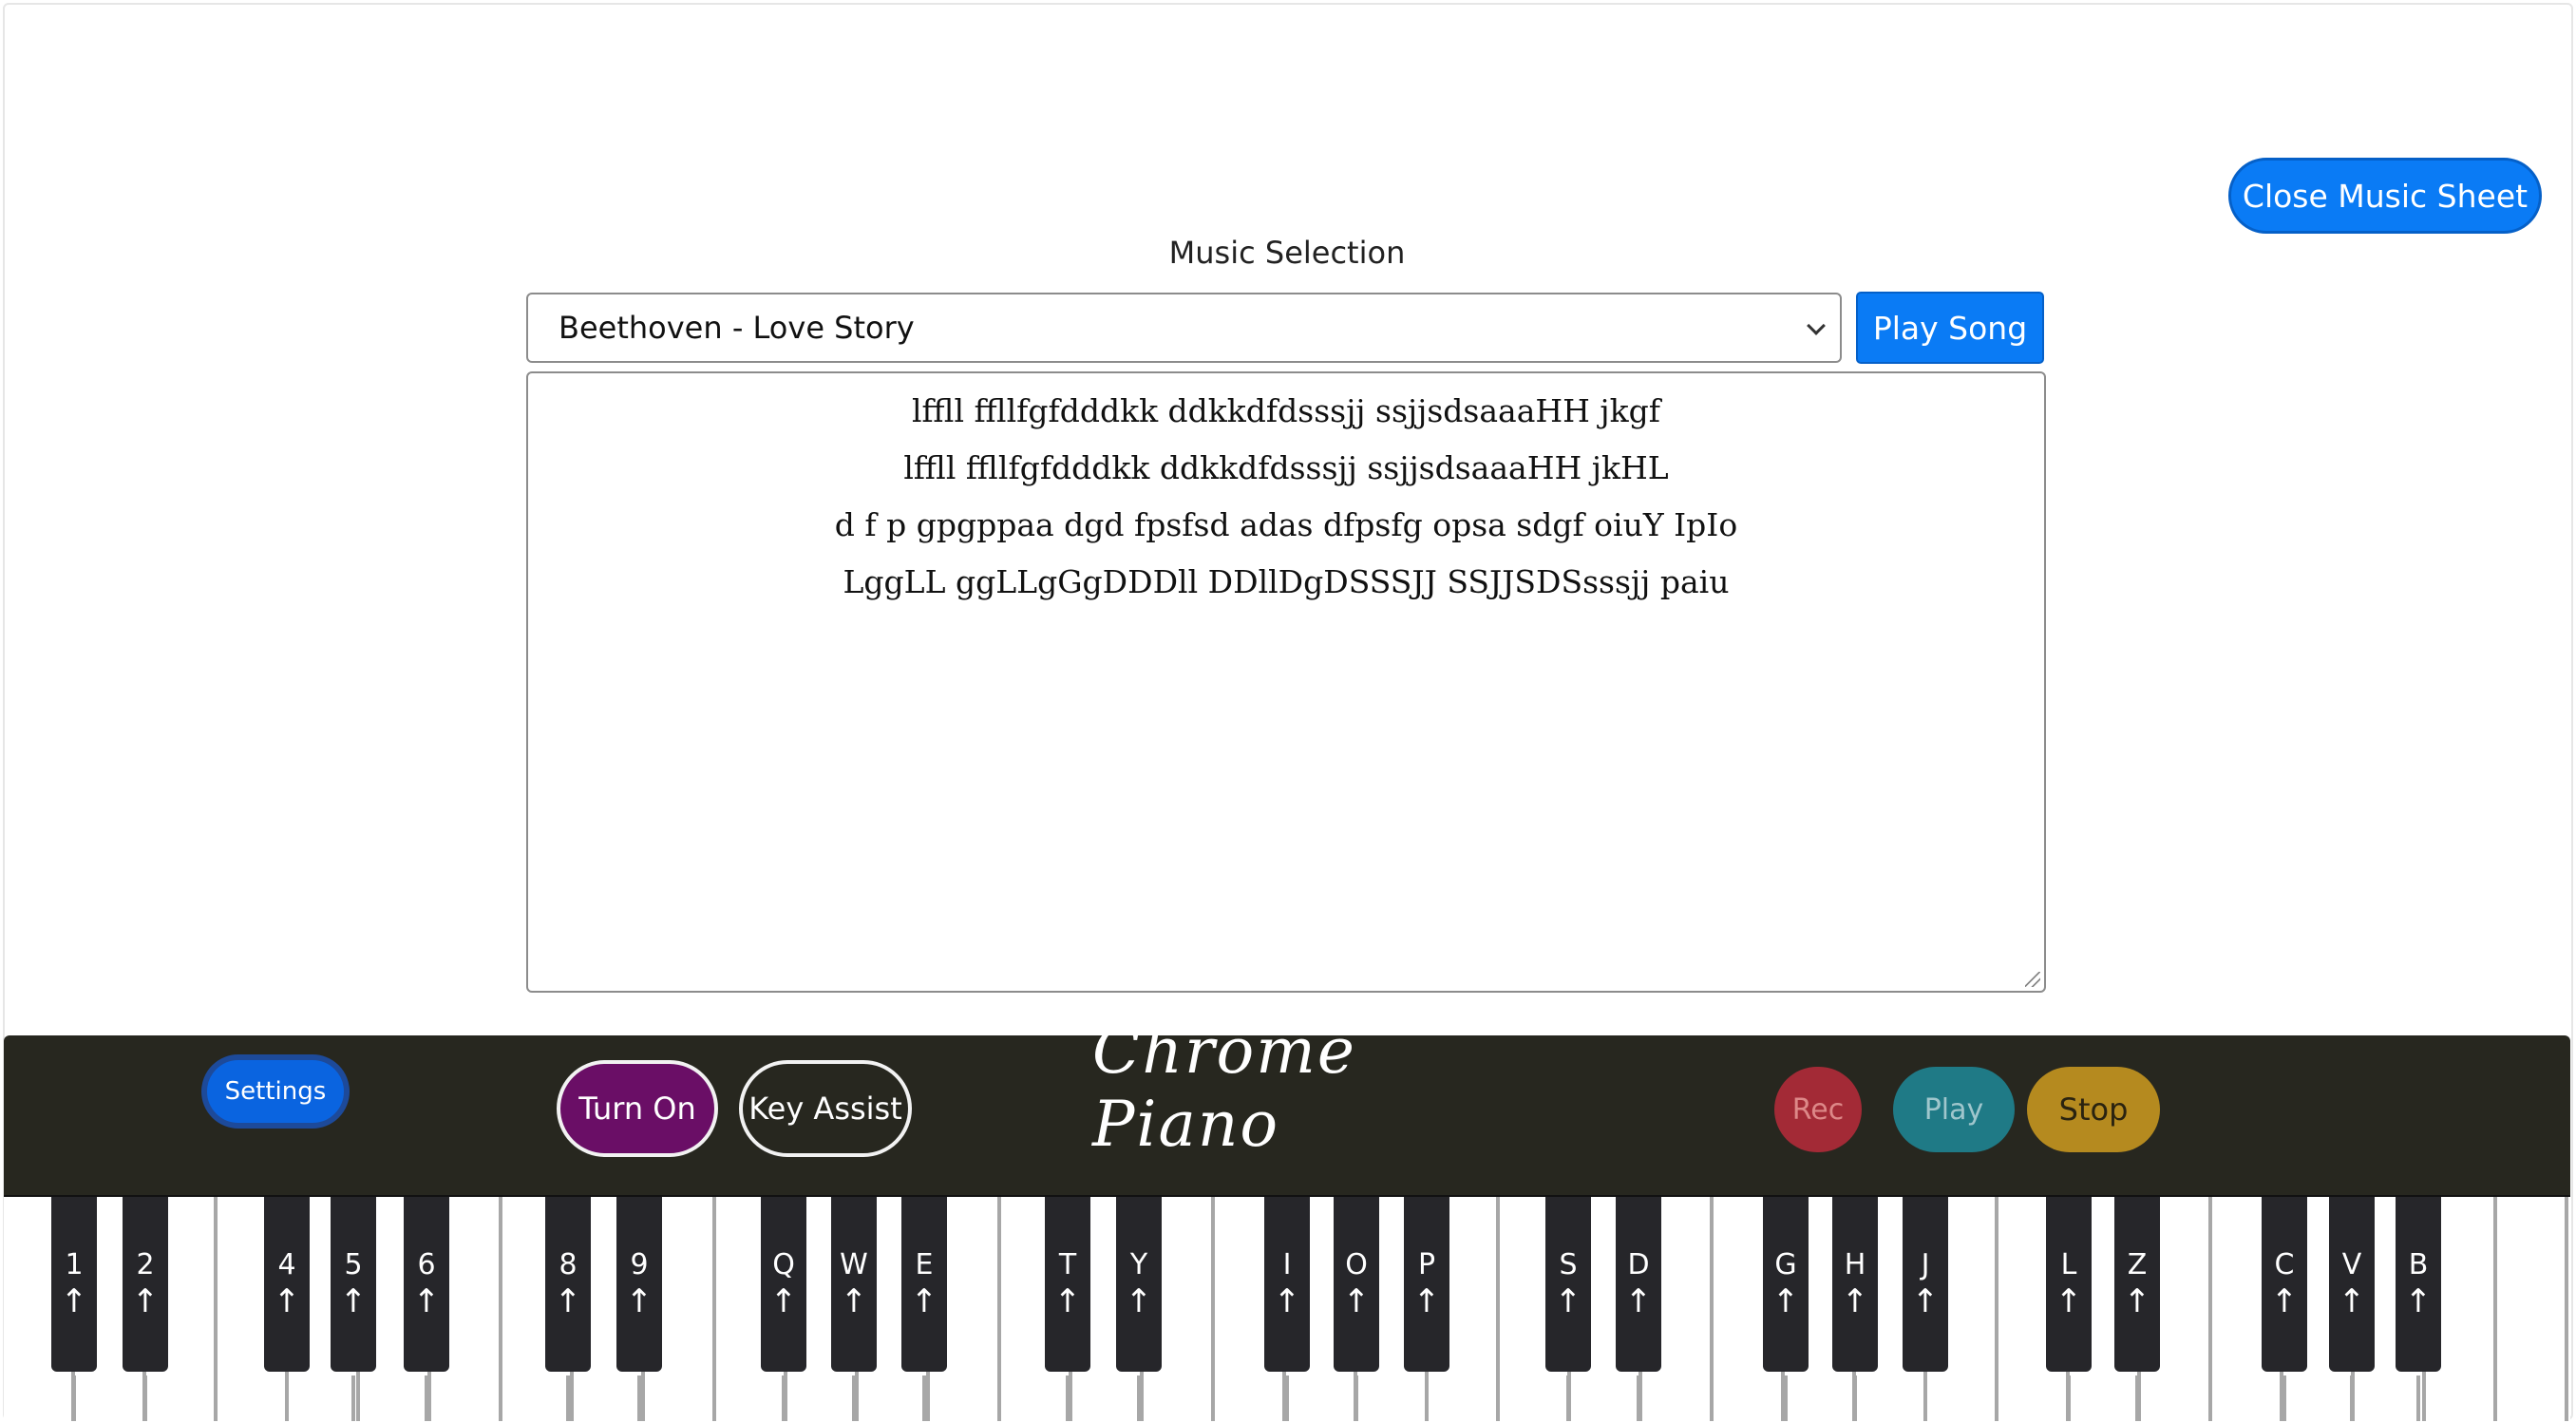 This screenshot has width=2576, height=1423. Describe the element at coordinates (1925, 1264) in the screenshot. I see `black-key-label: J` at that location.